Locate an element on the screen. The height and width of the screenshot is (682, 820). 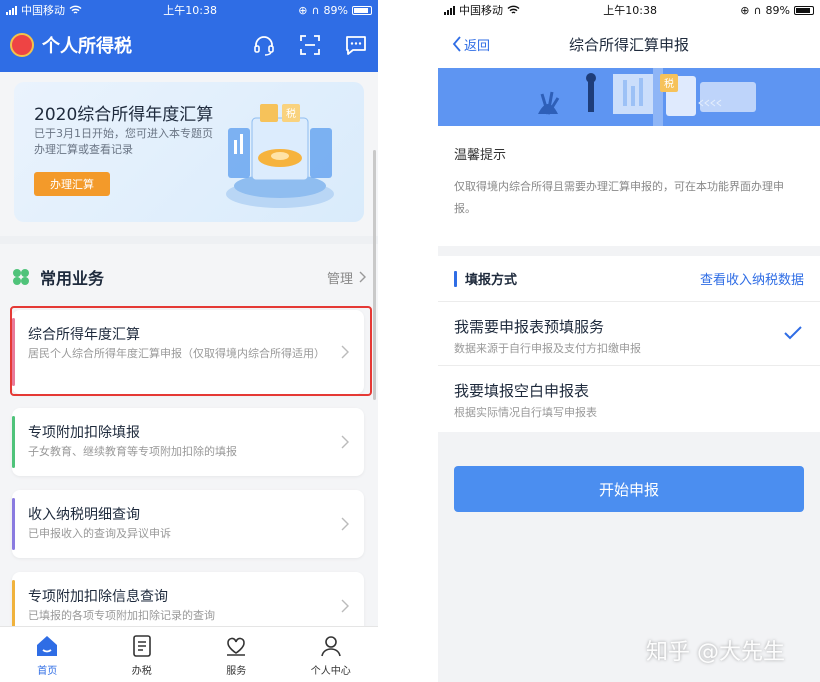
service-card-title: 专项附加扣除信息查询 is located at coordinates (98, 597).